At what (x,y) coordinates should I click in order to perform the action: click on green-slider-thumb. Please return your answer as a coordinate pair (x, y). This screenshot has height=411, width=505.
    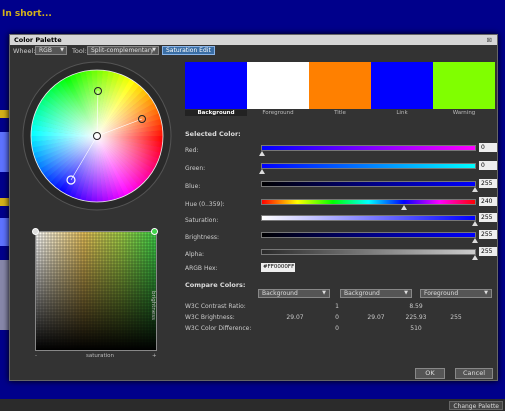
    Looking at the image, I should click on (262, 171).